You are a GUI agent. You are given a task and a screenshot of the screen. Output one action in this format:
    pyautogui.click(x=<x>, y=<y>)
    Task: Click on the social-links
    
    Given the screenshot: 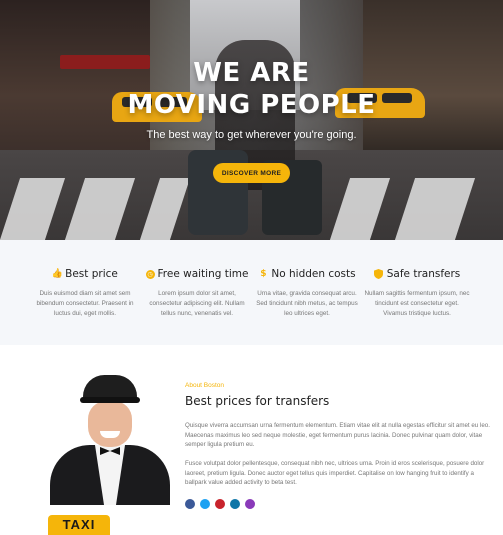 What is the action you would take?
    pyautogui.click(x=220, y=504)
    